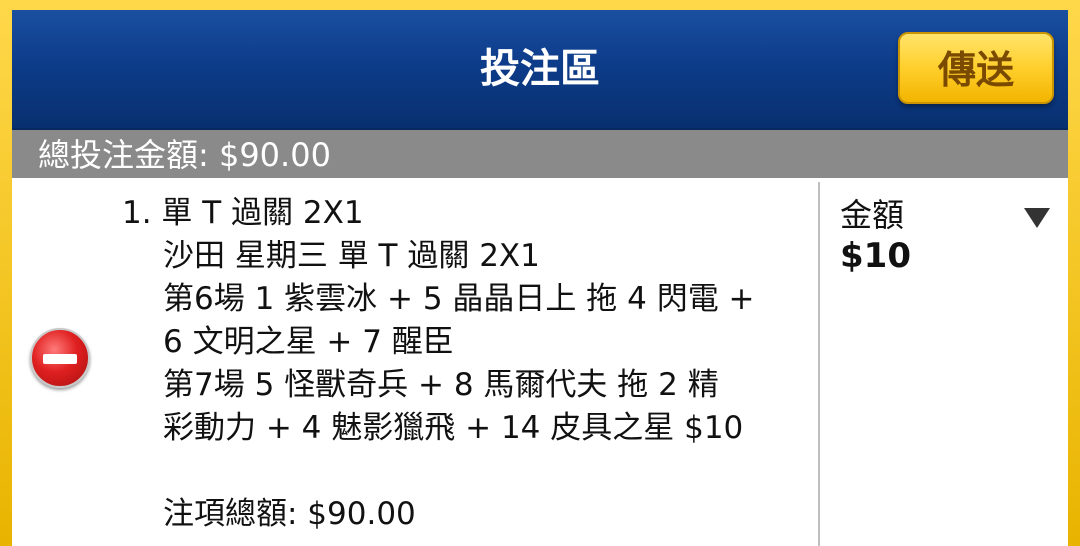 This screenshot has width=1080, height=546. I want to click on bet-line-venue: 沙田 星期三 單 T 過關 2X1, so click(351, 256).